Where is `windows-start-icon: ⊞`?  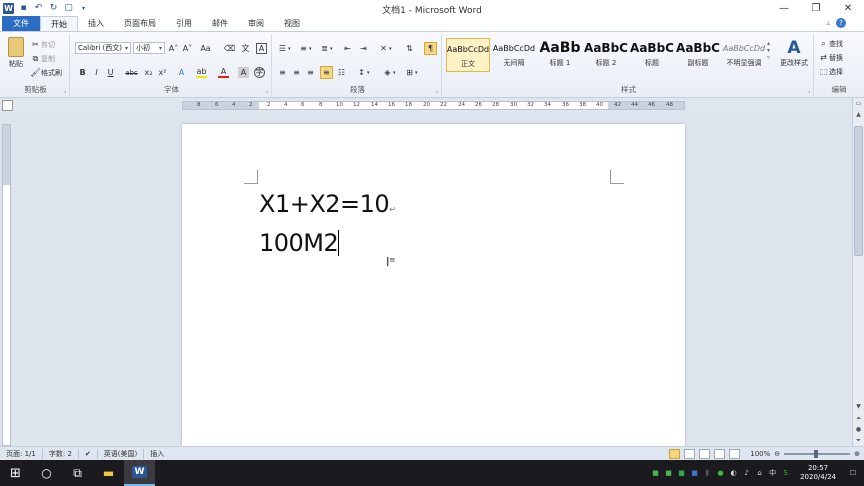
windows-start-icon: ⊞ is located at coordinates (15, 473).